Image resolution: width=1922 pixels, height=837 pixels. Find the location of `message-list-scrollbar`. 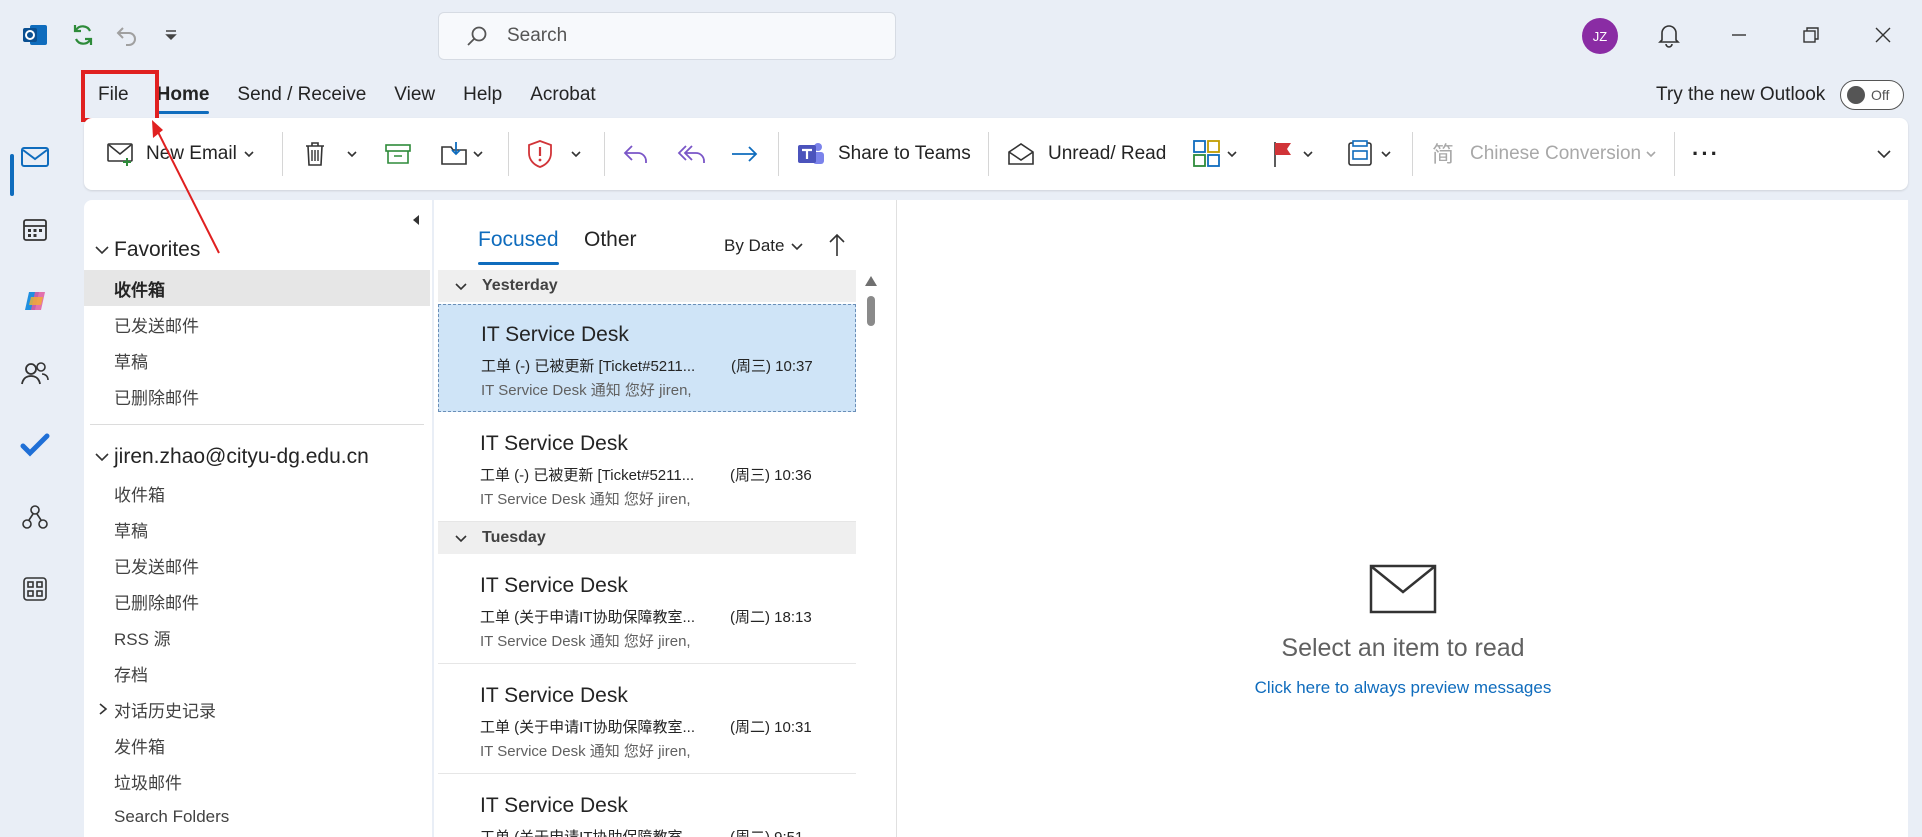

message-list-scrollbar is located at coordinates (871, 556).